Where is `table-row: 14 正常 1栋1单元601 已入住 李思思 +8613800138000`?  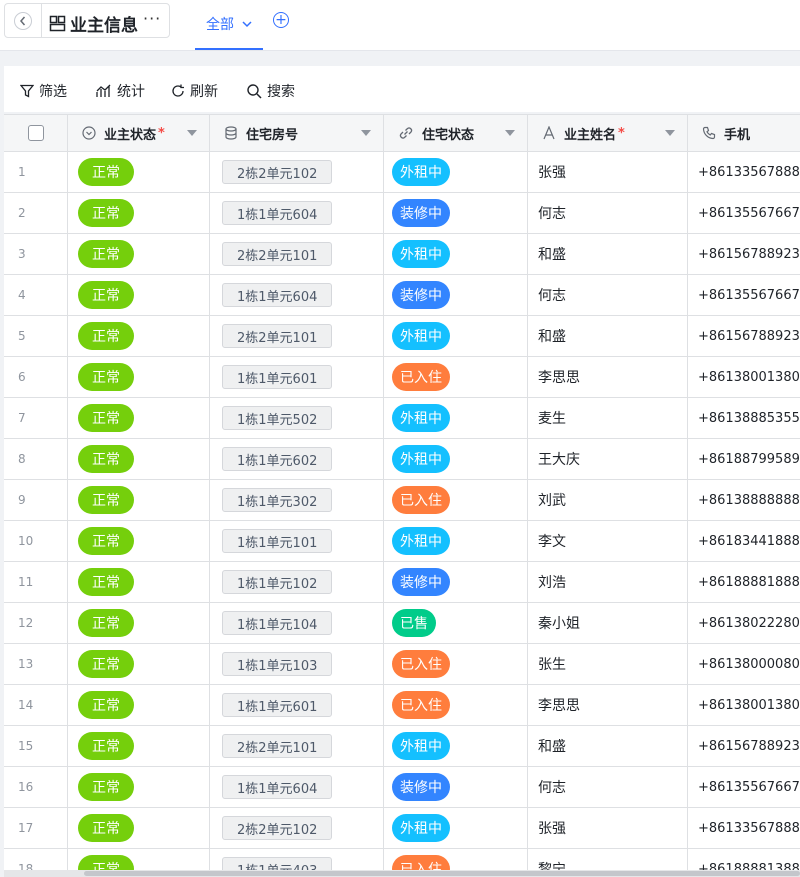
table-row: 14 正常 1栋1单元601 已入住 李思思 +8613800138000 is located at coordinates (402, 705).